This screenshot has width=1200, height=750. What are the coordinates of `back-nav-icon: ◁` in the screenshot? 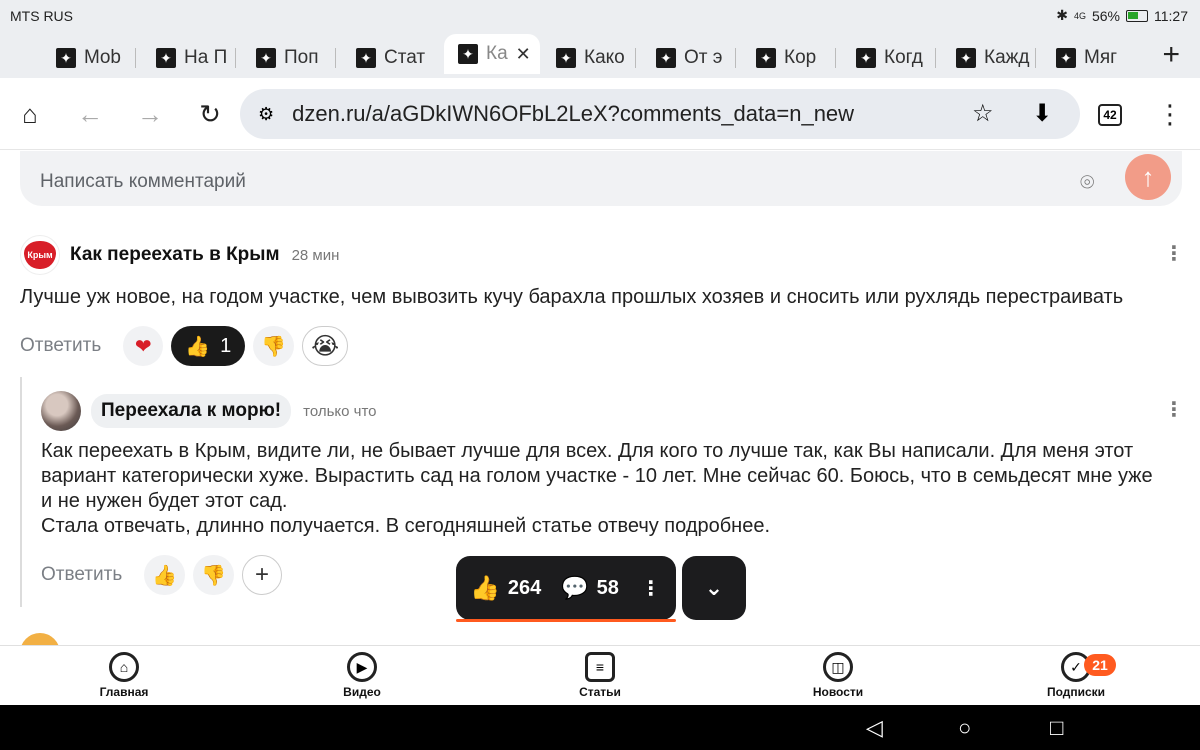 It's located at (874, 728).